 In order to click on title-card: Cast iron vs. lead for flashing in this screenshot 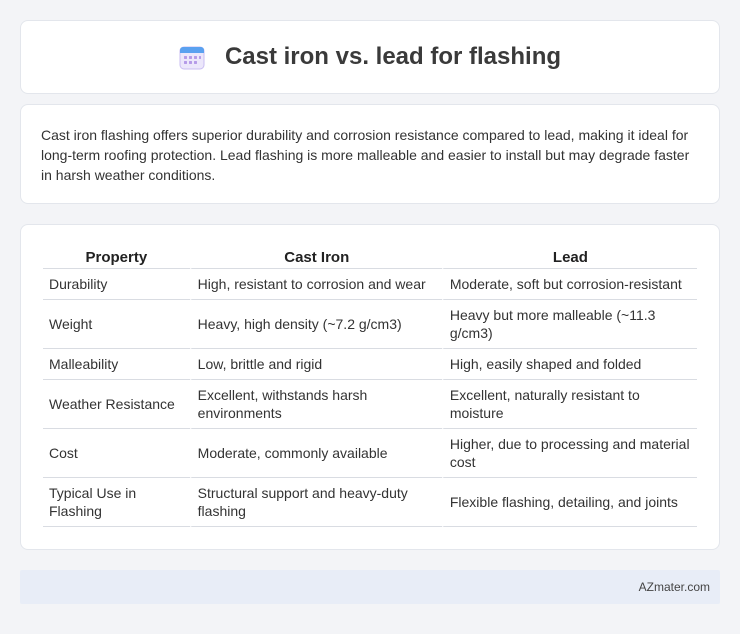, I will do `click(370, 57)`.